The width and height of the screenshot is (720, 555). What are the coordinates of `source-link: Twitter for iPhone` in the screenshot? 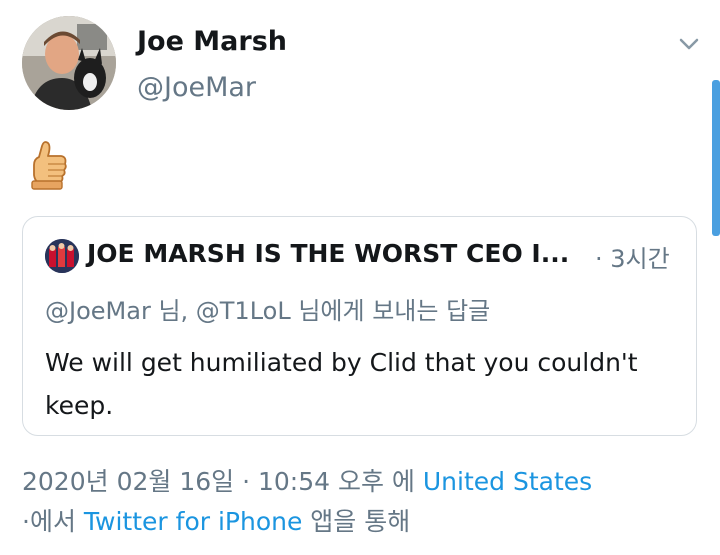 It's located at (193, 521).